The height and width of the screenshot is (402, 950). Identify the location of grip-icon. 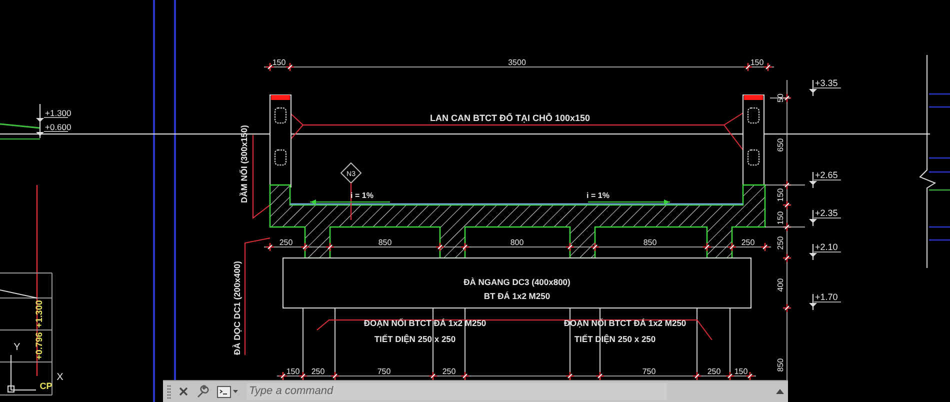
(169, 391).